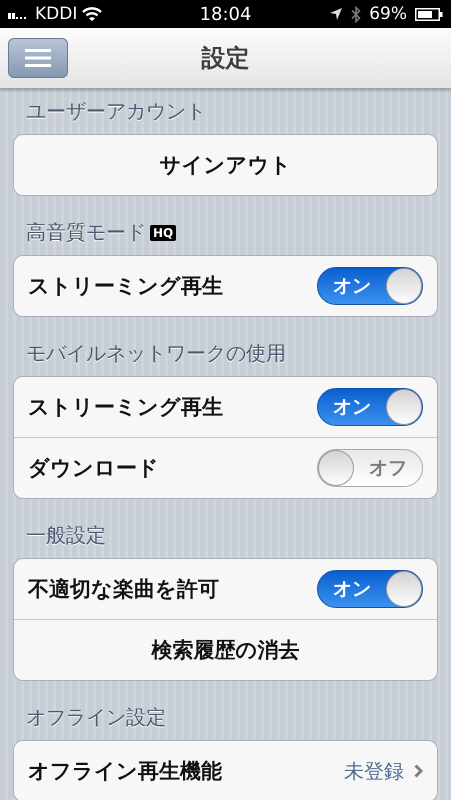  I want to click on section-header: ユーザーアカウント, so click(116, 111).